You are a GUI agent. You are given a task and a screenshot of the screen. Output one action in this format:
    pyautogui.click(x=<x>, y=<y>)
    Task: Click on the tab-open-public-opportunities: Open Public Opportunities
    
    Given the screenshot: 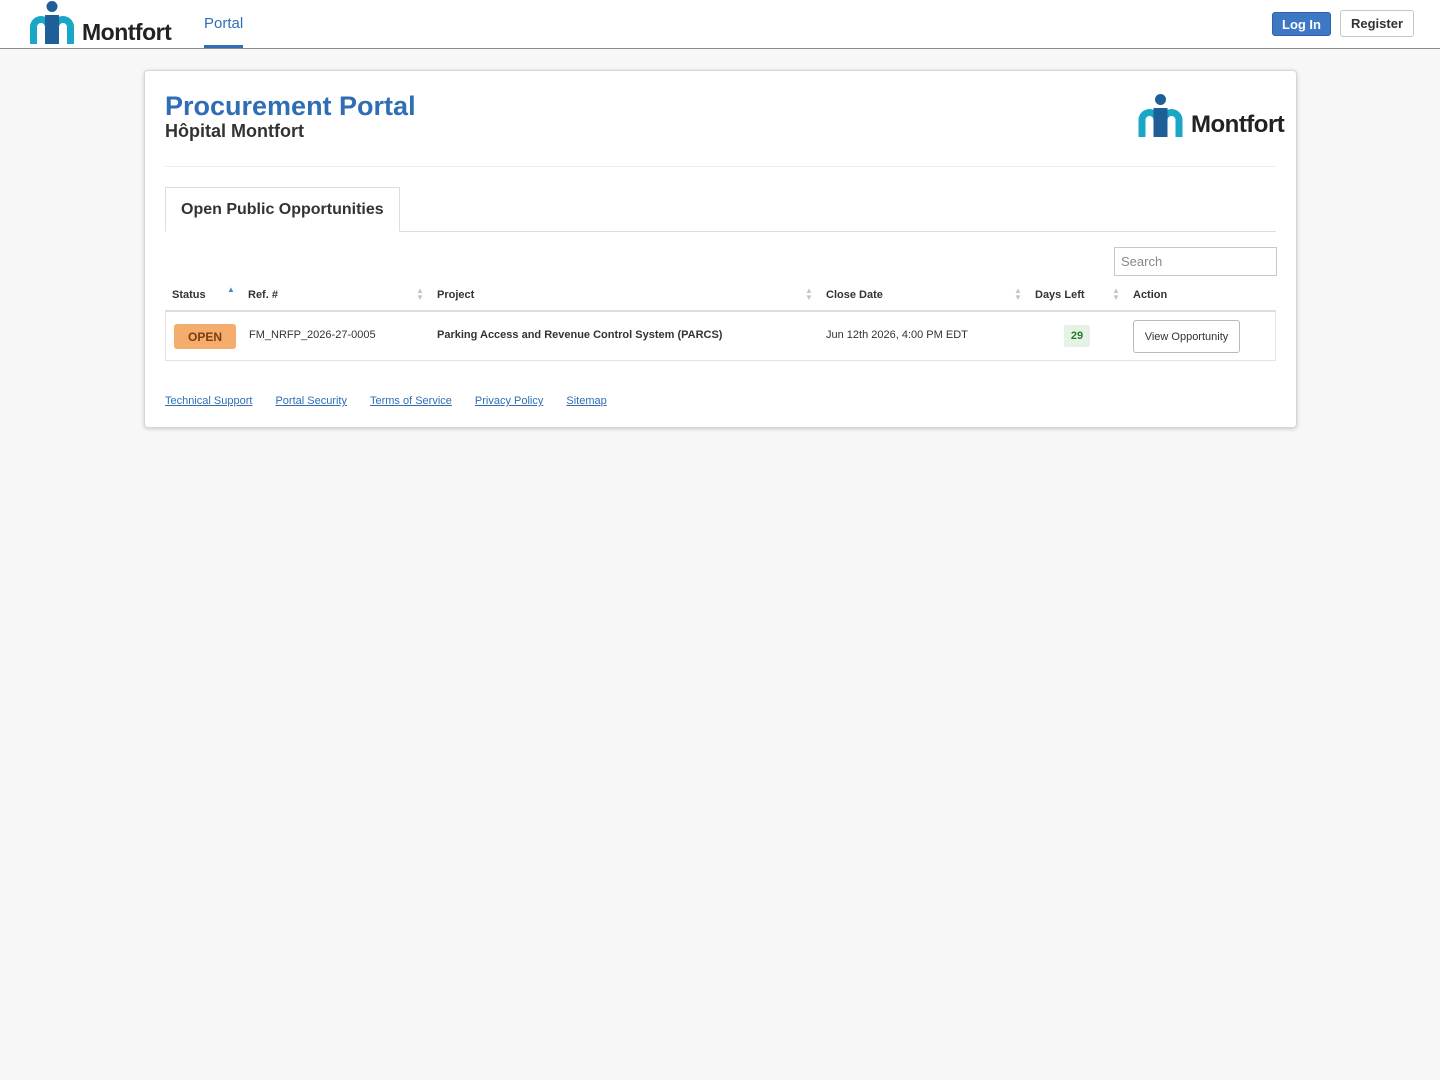 What is the action you would take?
    pyautogui.click(x=282, y=209)
    